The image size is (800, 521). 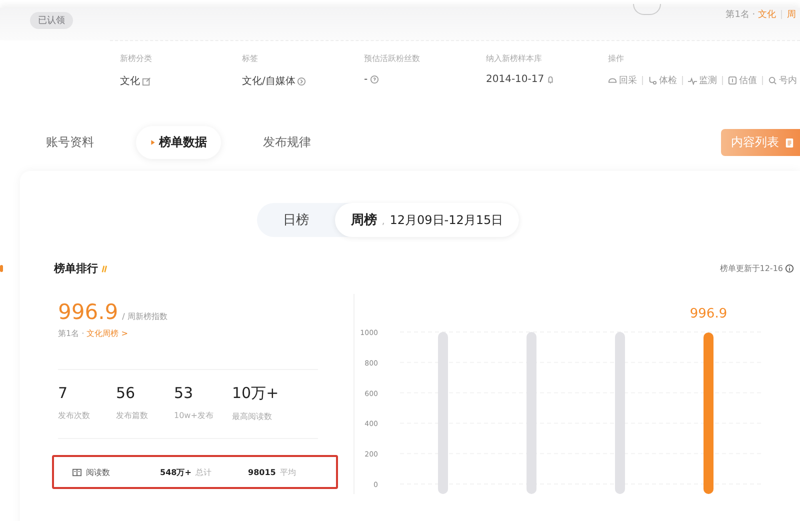 I want to click on help-icon, so click(x=374, y=79).